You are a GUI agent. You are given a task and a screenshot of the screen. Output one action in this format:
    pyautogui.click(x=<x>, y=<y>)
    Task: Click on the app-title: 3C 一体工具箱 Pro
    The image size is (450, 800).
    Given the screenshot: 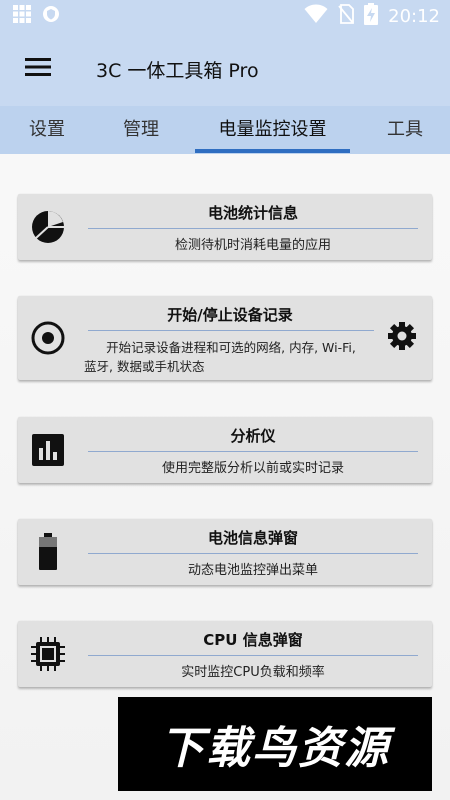 What is the action you would take?
    pyautogui.click(x=177, y=70)
    